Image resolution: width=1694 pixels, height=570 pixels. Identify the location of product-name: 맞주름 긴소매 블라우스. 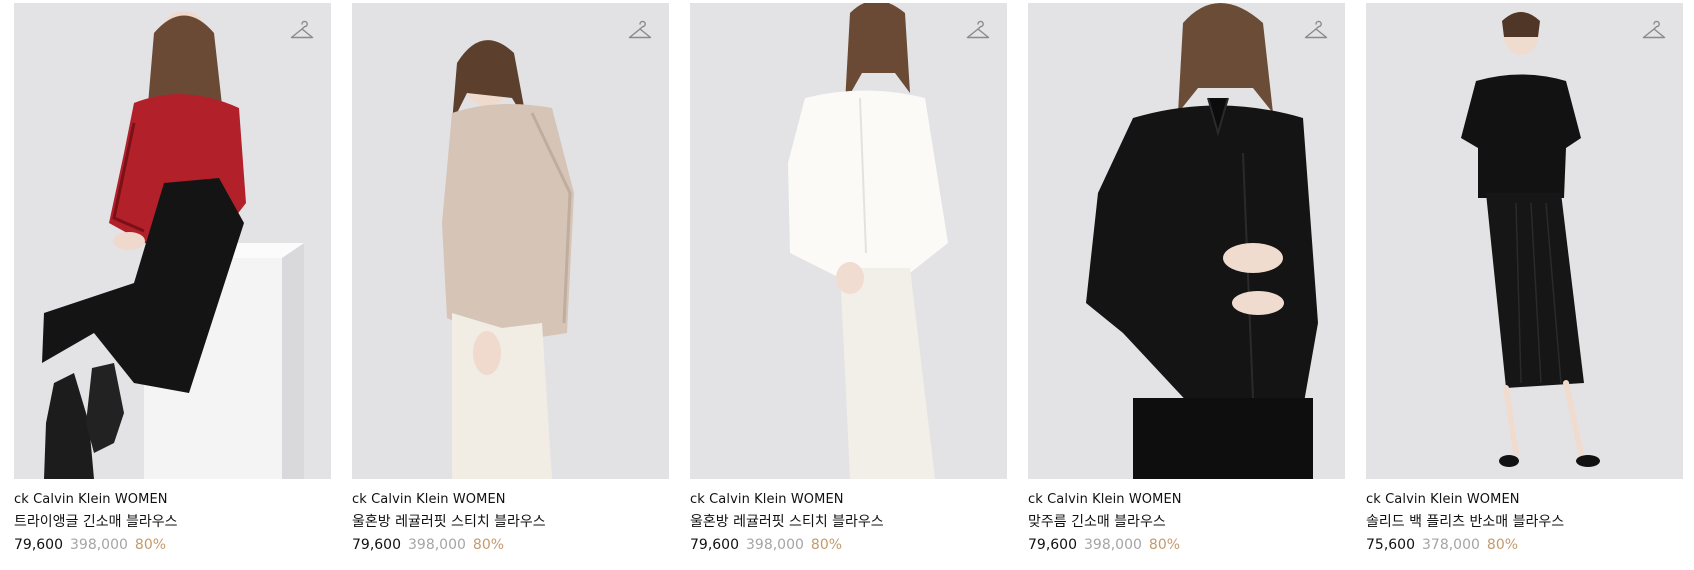
(1186, 522).